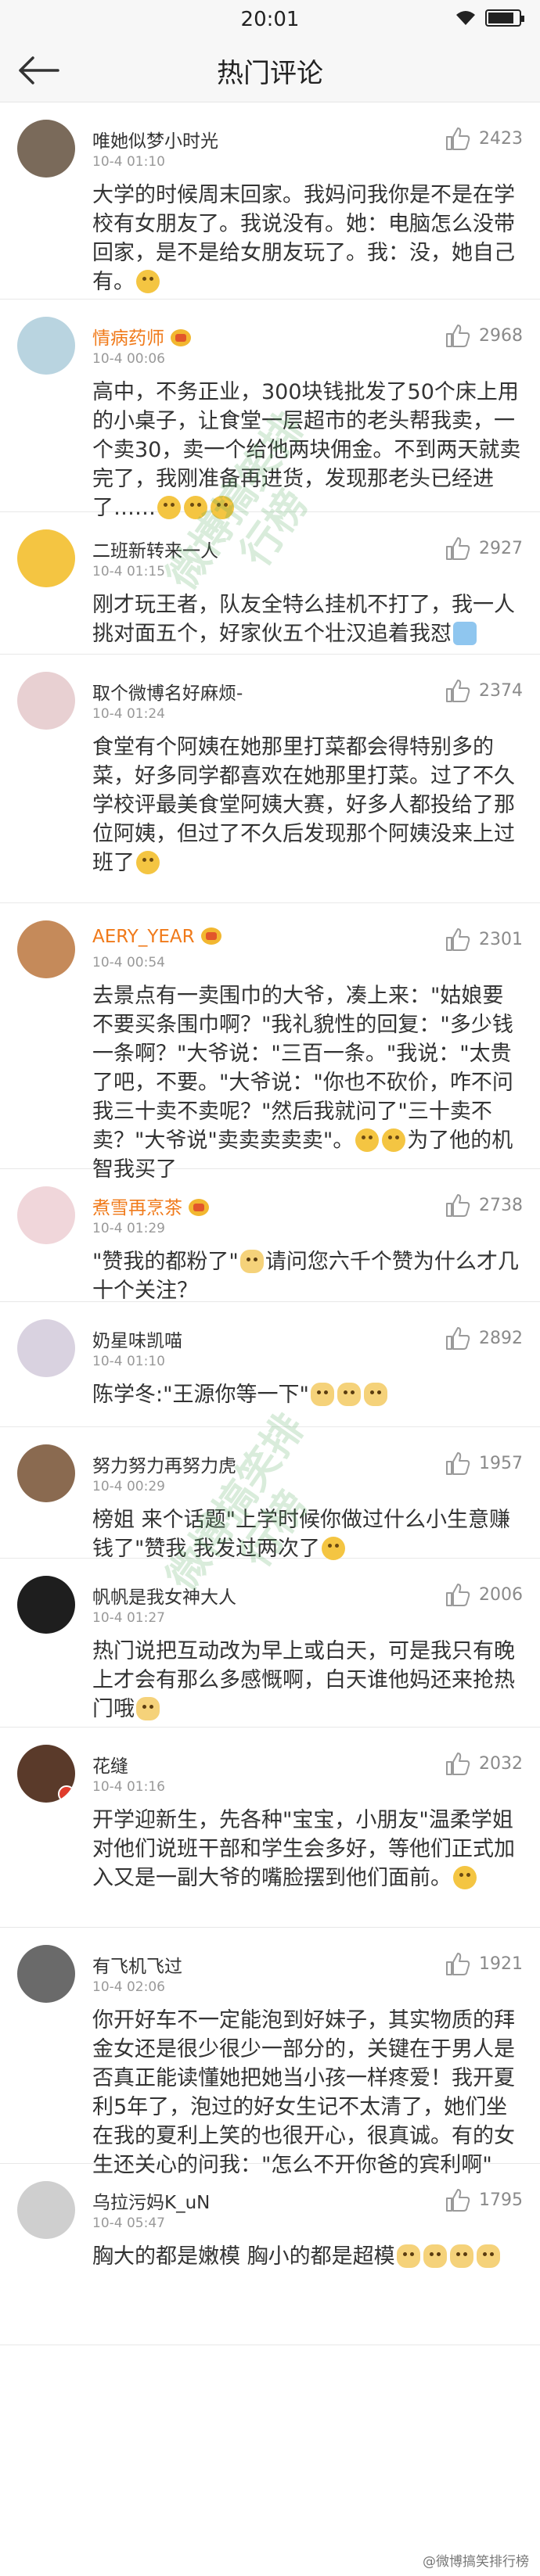 The height and width of the screenshot is (2576, 540). What do you see at coordinates (484, 939) in the screenshot?
I see `like-button: 2301` at bounding box center [484, 939].